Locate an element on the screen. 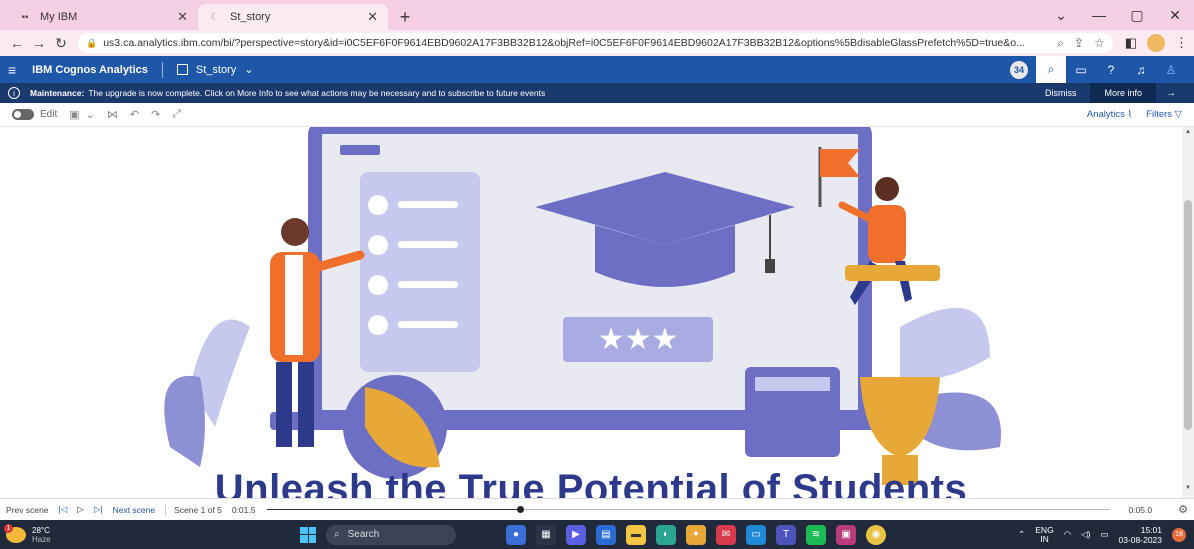 This screenshot has height=549, width=1194. ibm-icon: ▪▪ is located at coordinates (25, 17).